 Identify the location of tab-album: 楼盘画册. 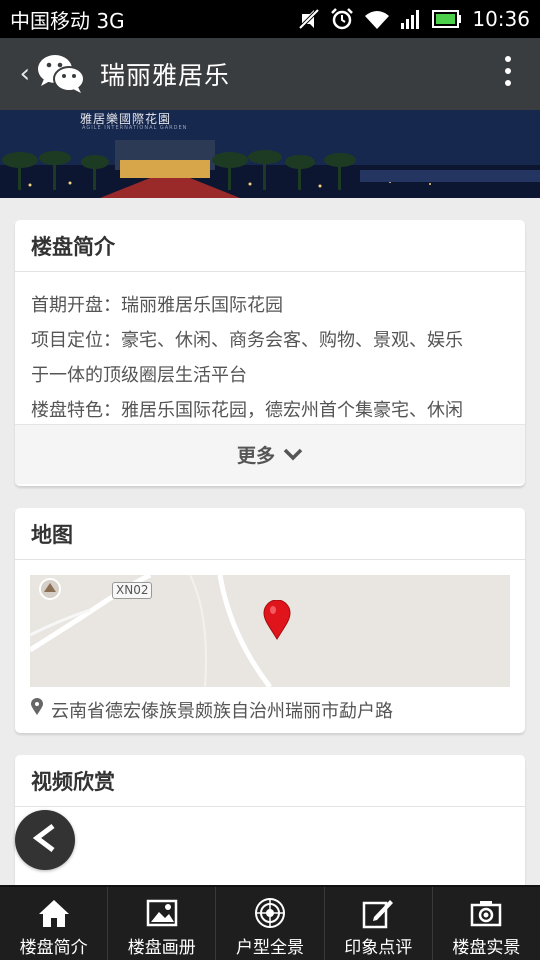
(161, 923).